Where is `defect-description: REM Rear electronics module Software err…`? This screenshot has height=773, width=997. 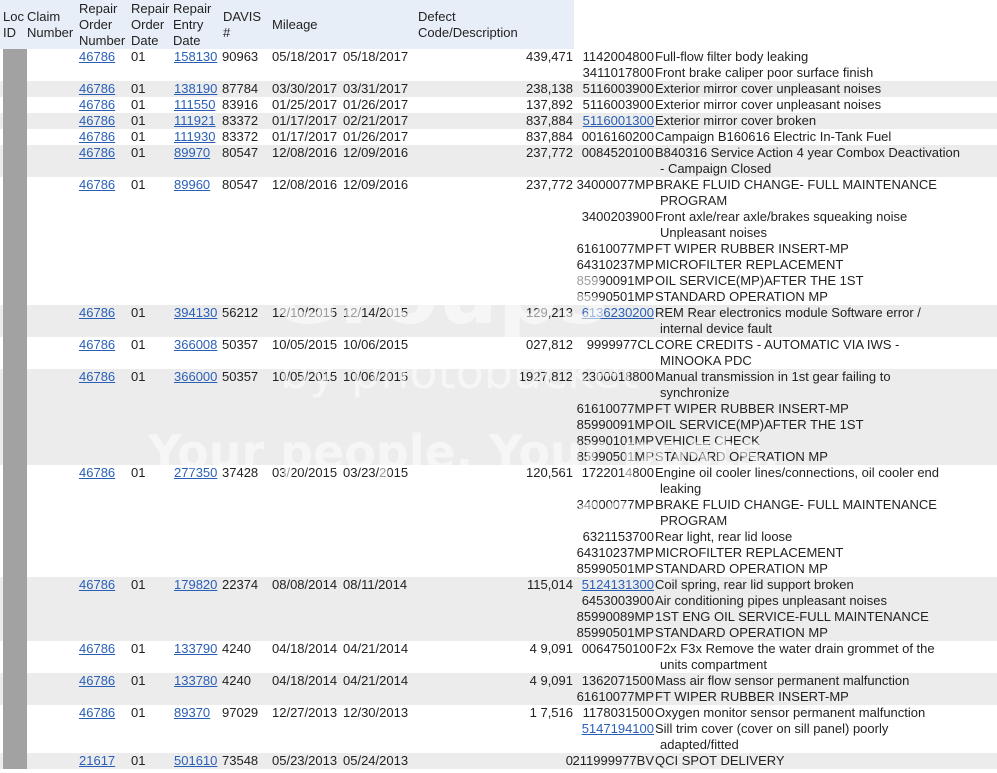 defect-description: REM Rear electronics module Software err… is located at coordinates (788, 312).